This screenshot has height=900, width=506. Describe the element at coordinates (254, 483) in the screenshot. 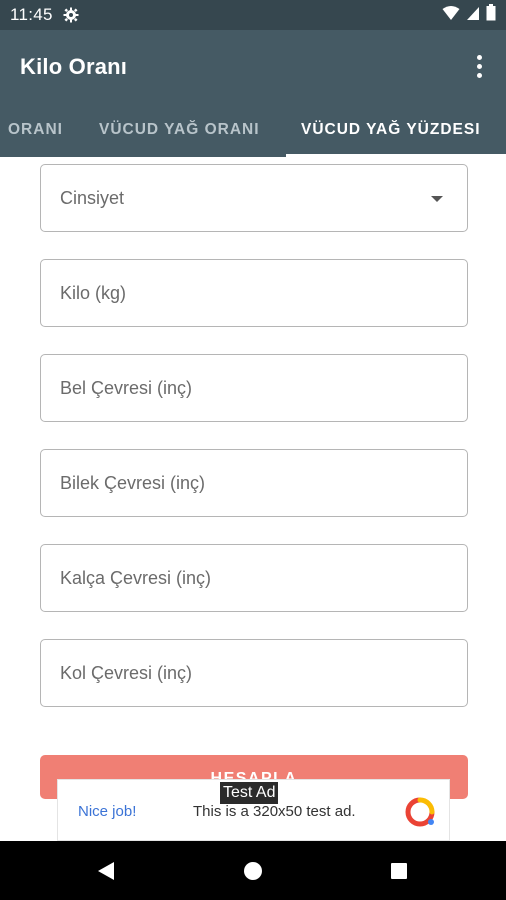

I see `wrist-field: Bilek Çevresi (inç)` at that location.